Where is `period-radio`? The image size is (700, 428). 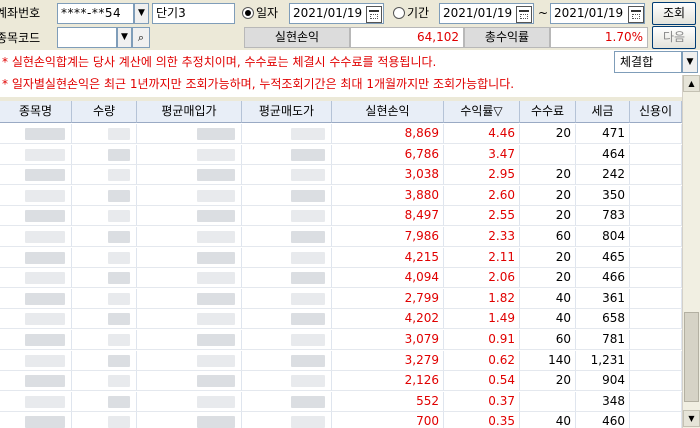
period-radio is located at coordinates (399, 13).